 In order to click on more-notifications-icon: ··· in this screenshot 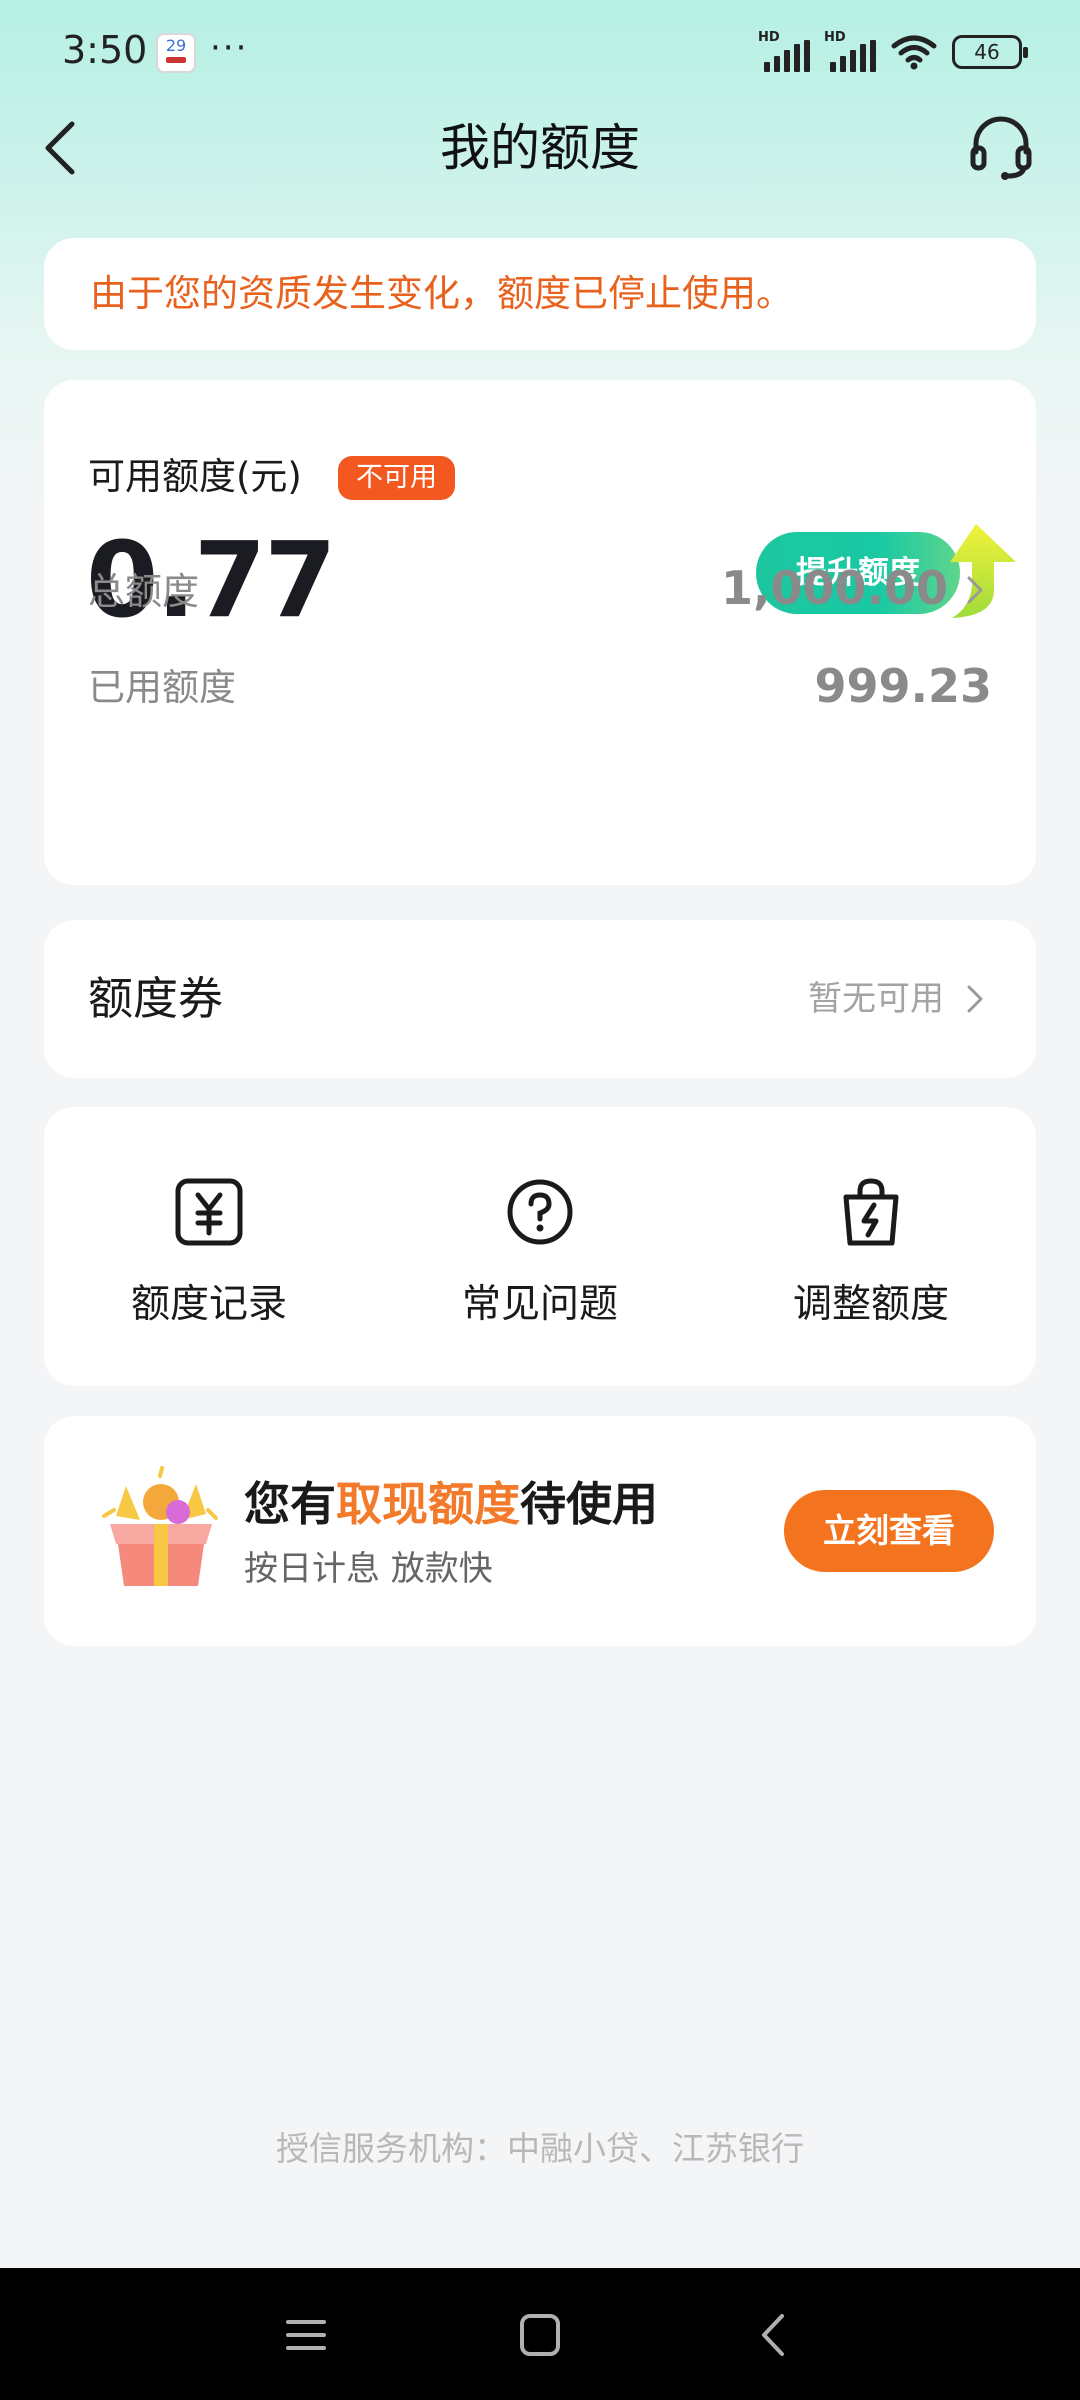, I will do `click(229, 48)`.